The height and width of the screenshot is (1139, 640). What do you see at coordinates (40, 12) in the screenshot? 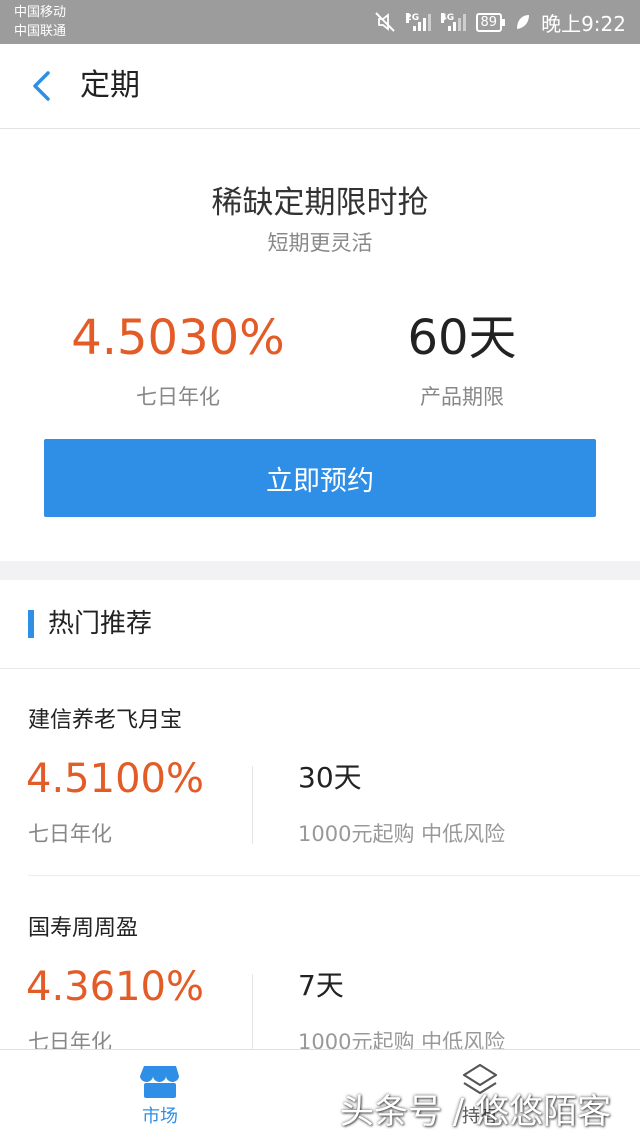
I see `carrier-1: 中国移动` at bounding box center [40, 12].